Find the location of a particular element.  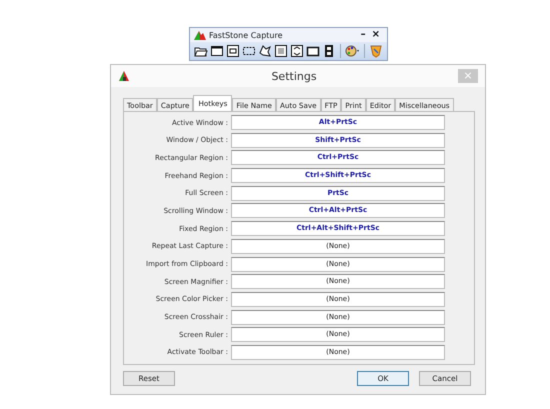

close-button: × is located at coordinates (375, 35).